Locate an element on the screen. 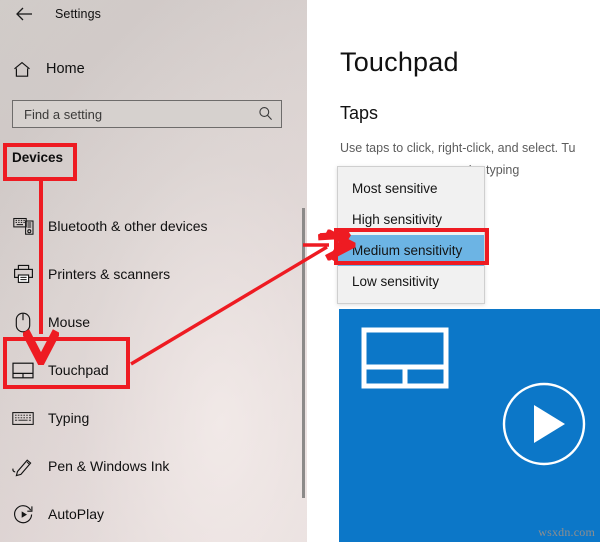 This screenshot has width=600, height=542. sidebar-item-autoplay: AutoPlay is located at coordinates (148, 514).